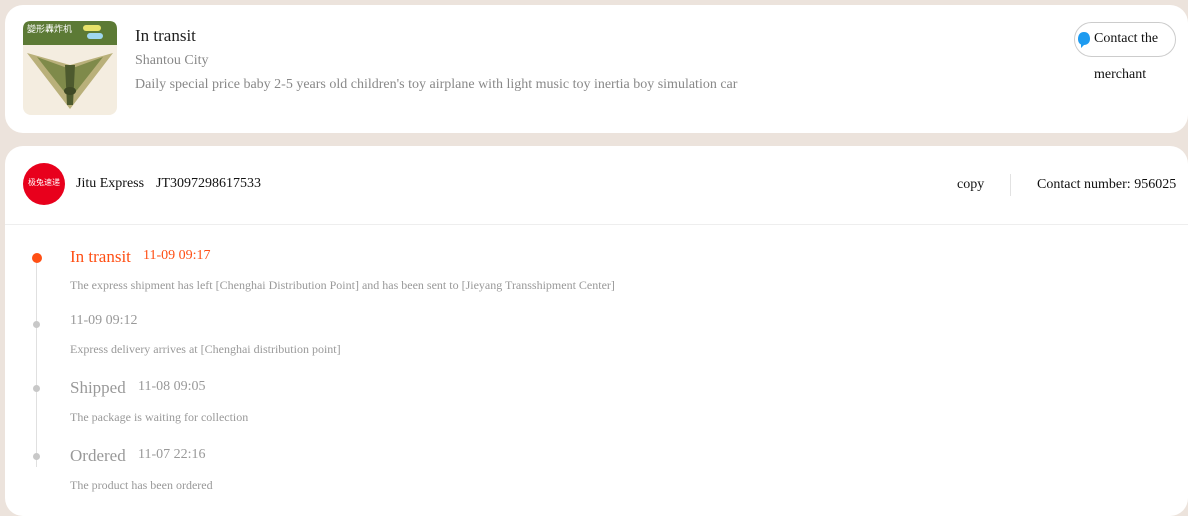 This screenshot has height=516, width=1188. What do you see at coordinates (36, 362) in the screenshot?
I see `timeline-line` at bounding box center [36, 362].